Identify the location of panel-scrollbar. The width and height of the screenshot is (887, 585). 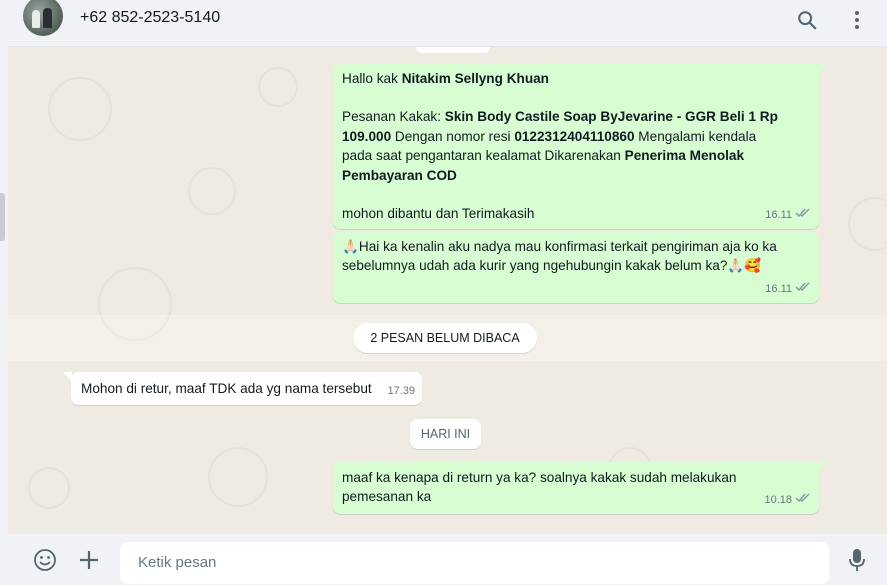
(2, 217).